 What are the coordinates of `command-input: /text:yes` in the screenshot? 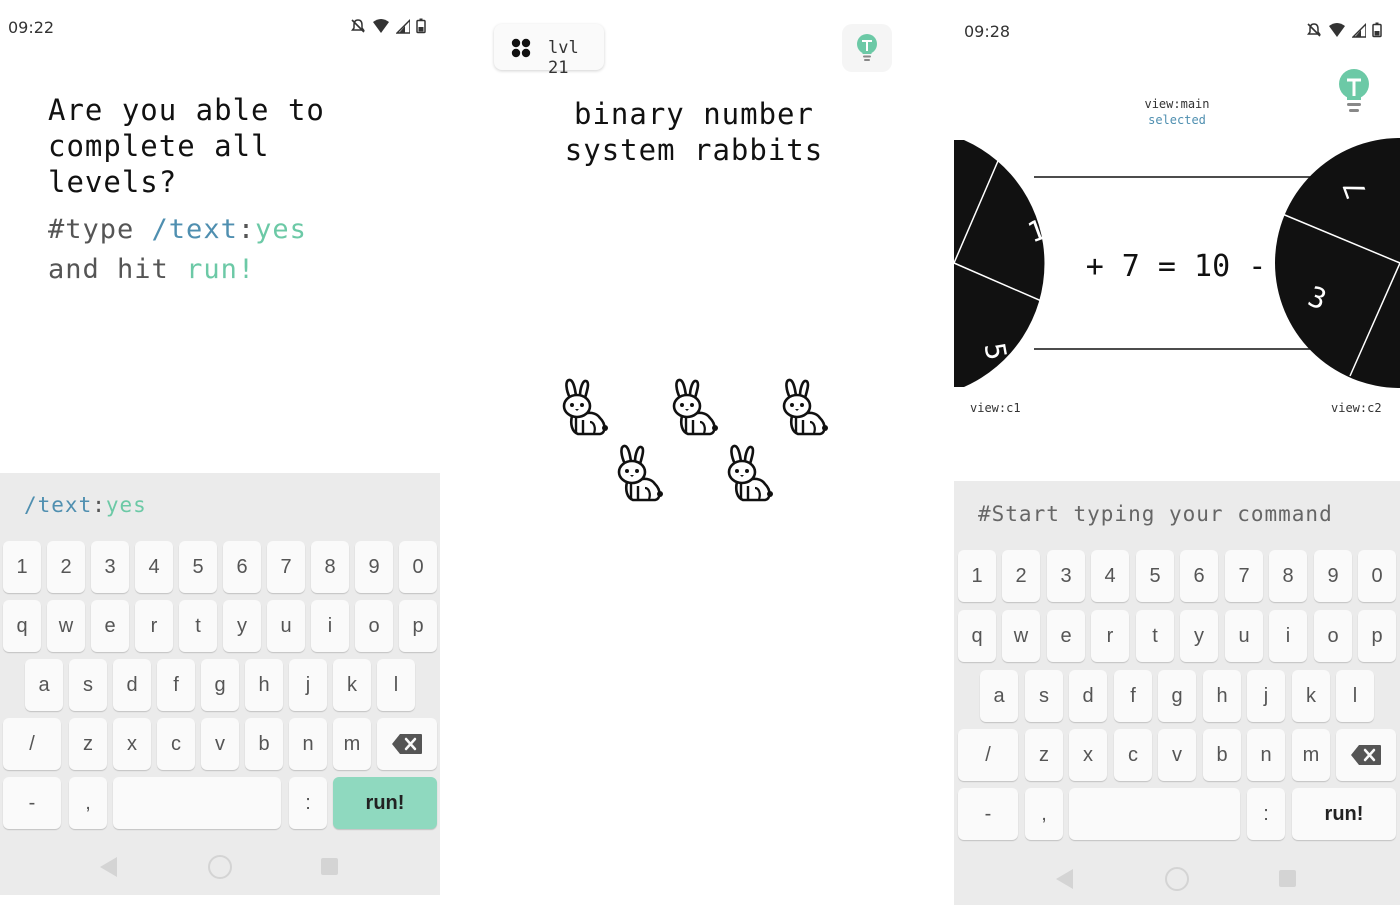 It's located at (85, 505).